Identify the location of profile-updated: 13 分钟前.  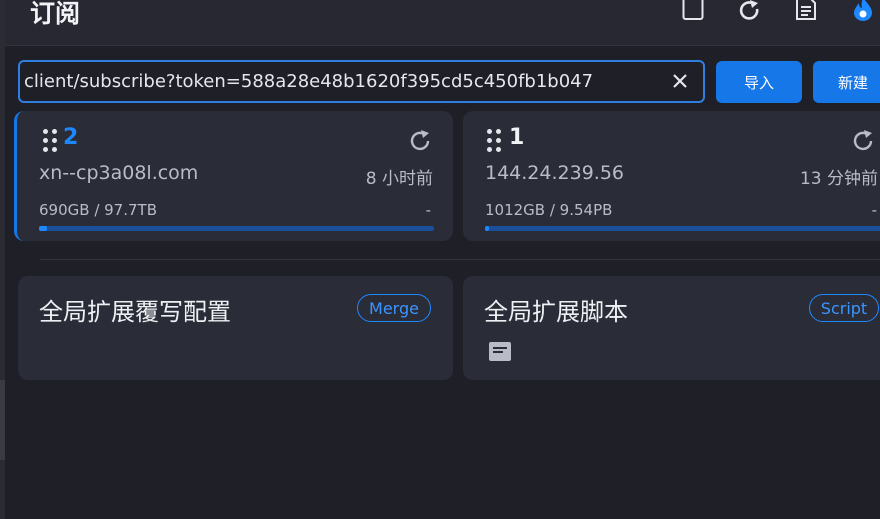
(838, 179).